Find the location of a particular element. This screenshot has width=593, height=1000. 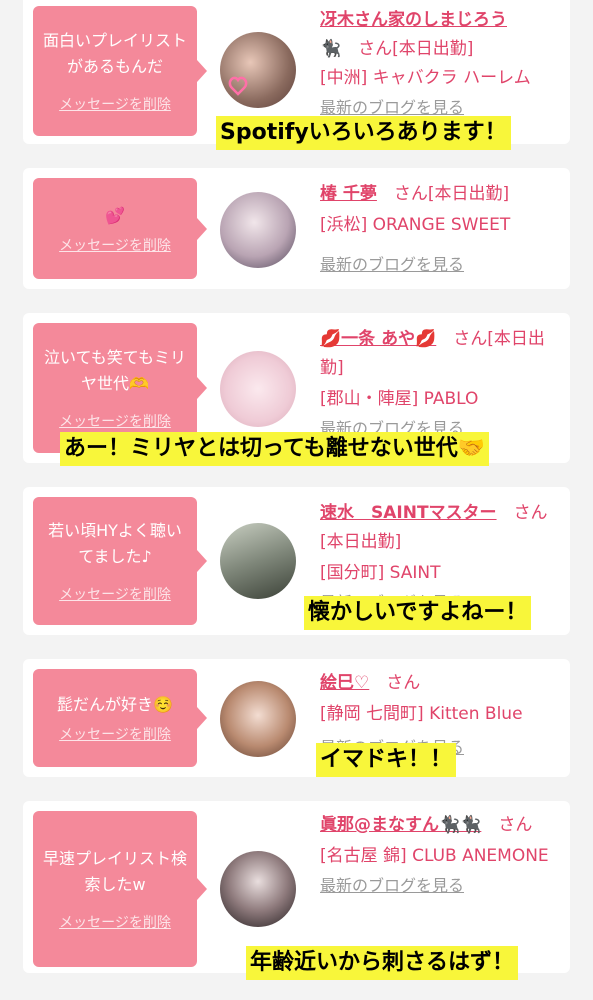

cast-name-link: 絵巳♡ is located at coordinates (344, 683).